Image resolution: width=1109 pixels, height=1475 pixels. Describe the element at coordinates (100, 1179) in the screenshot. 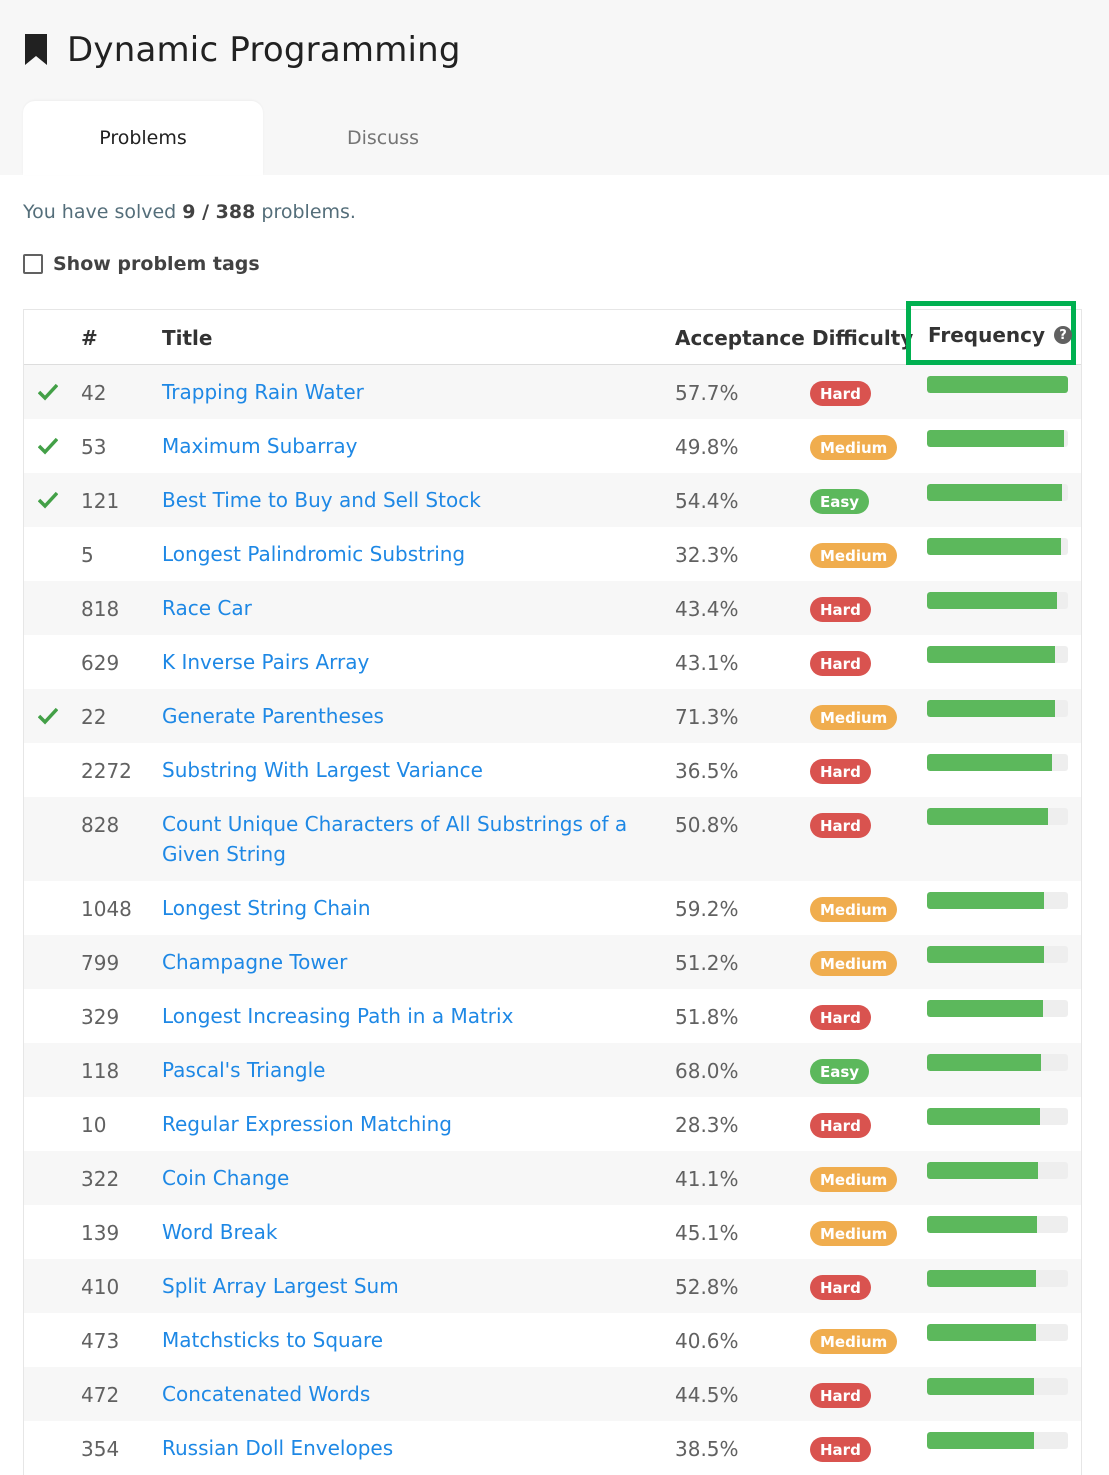

I see `problem-number: 322` at that location.